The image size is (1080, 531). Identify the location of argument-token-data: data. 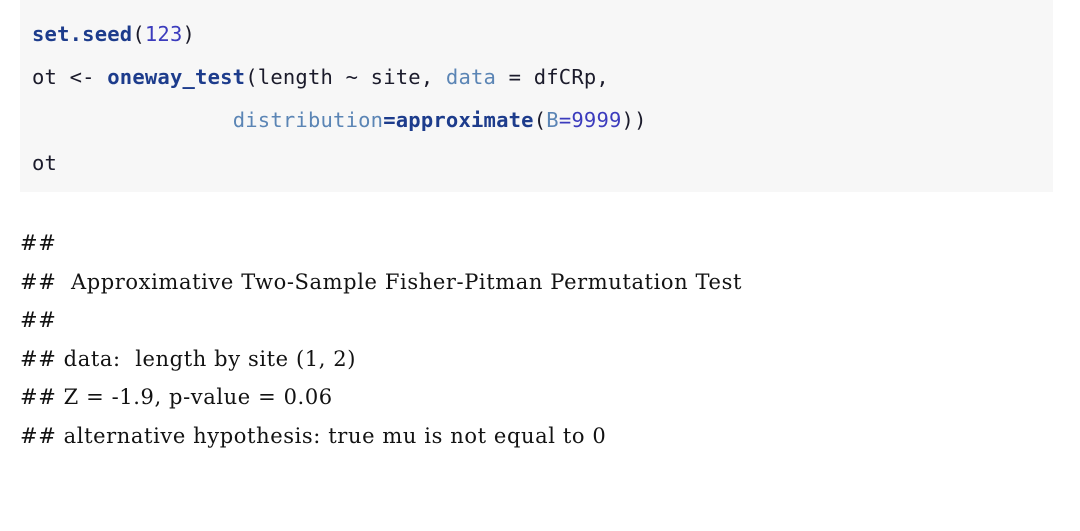
(471, 77).